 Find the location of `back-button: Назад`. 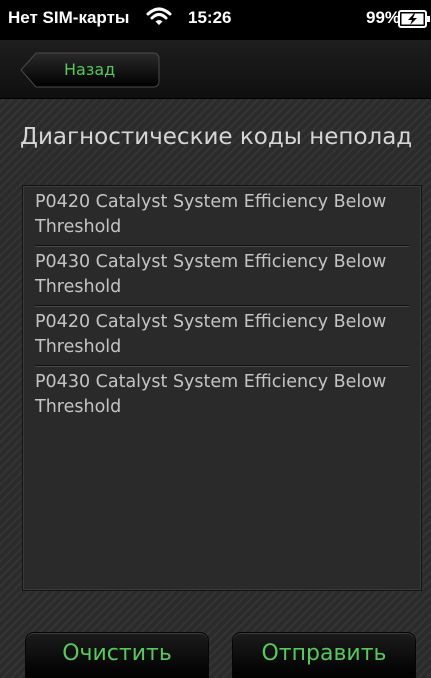

back-button: Назад is located at coordinates (90, 70).